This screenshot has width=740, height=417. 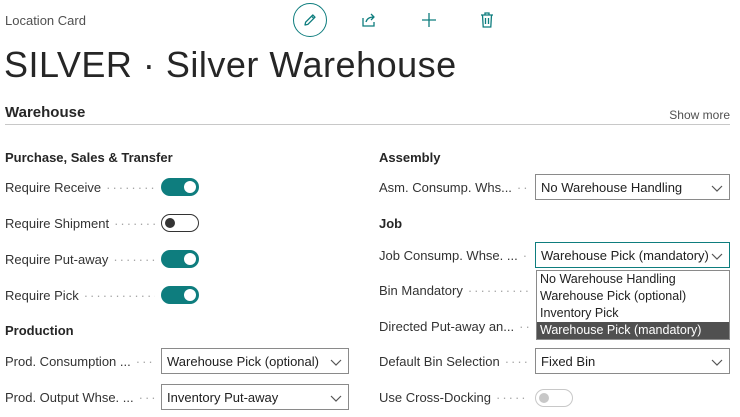 I want to click on require-putaway-toggle, so click(x=180, y=259).